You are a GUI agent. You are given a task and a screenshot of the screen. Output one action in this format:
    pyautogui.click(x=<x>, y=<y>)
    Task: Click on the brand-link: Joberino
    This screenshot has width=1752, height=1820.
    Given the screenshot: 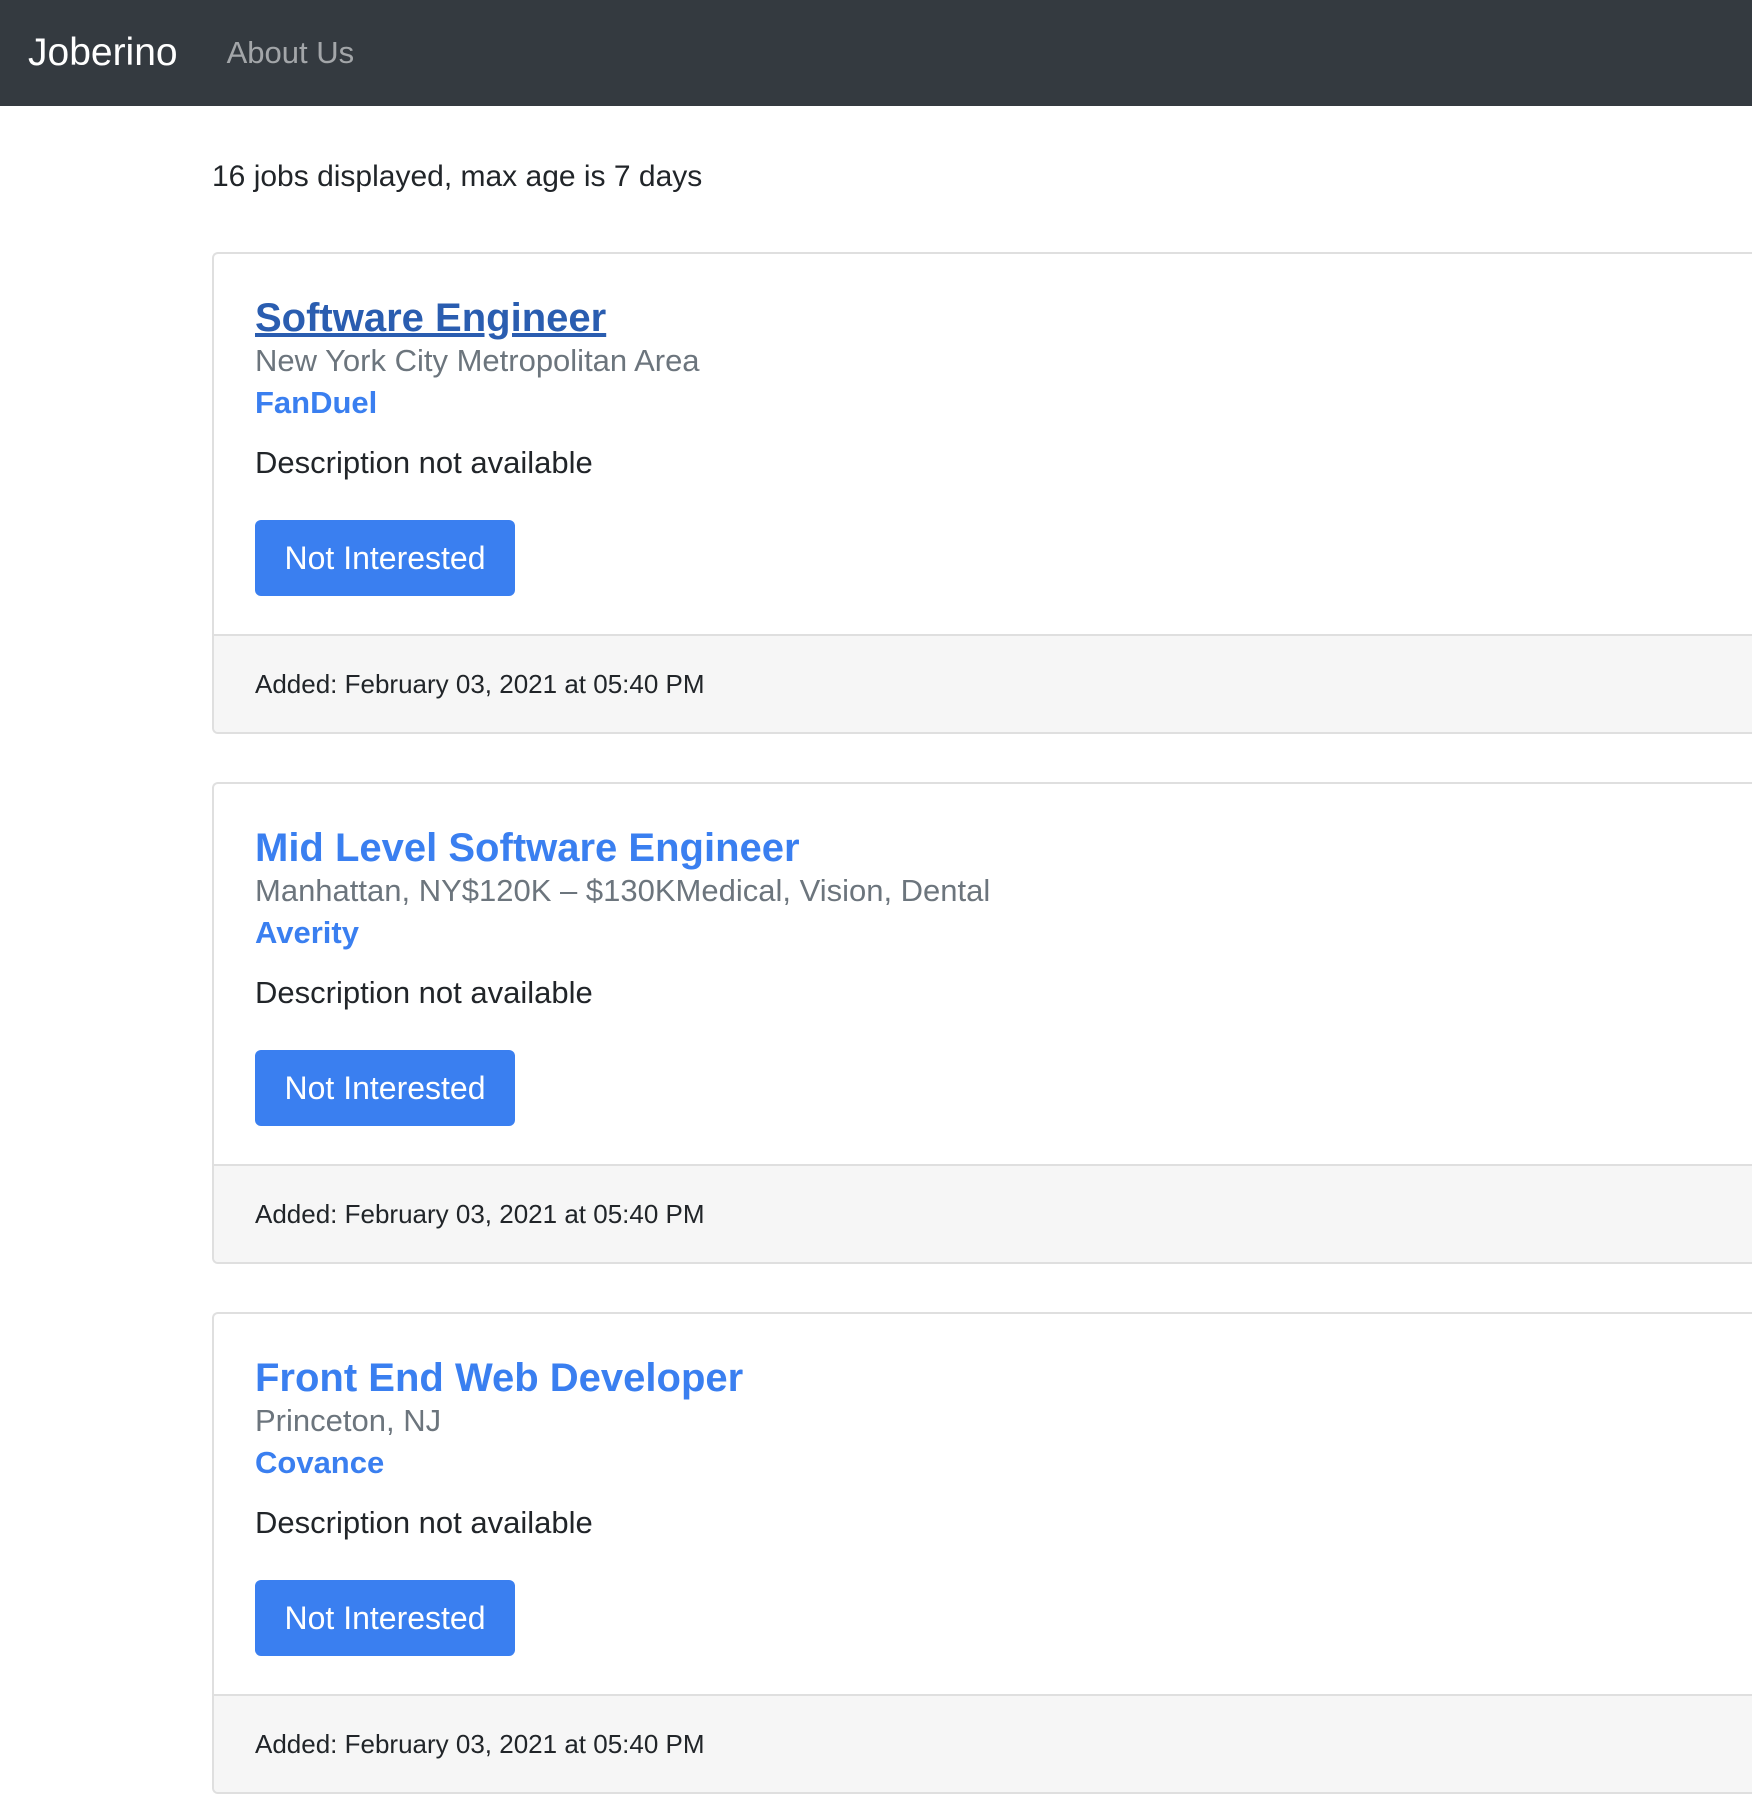 What is the action you would take?
    pyautogui.click(x=103, y=53)
    